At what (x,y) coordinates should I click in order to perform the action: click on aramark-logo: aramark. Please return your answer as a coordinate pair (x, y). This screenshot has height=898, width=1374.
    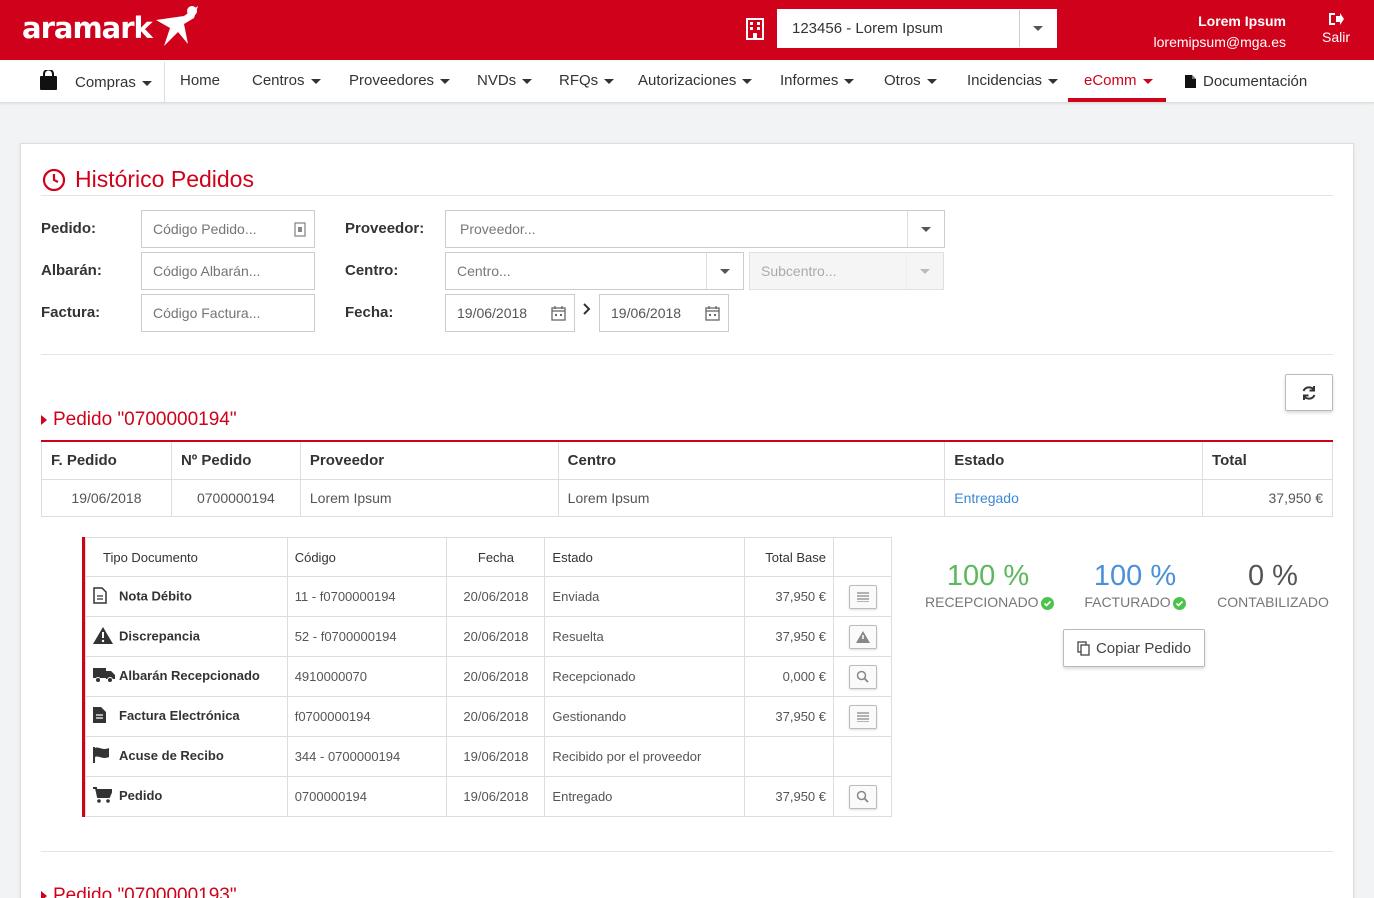
    Looking at the image, I should click on (112, 27).